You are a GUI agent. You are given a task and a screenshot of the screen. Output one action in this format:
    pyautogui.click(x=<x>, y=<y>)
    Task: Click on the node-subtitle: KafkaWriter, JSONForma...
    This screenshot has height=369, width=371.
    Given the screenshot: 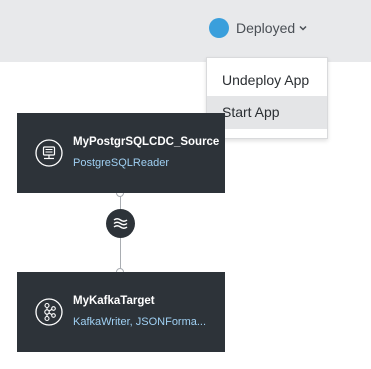 What is the action you would take?
    pyautogui.click(x=140, y=322)
    